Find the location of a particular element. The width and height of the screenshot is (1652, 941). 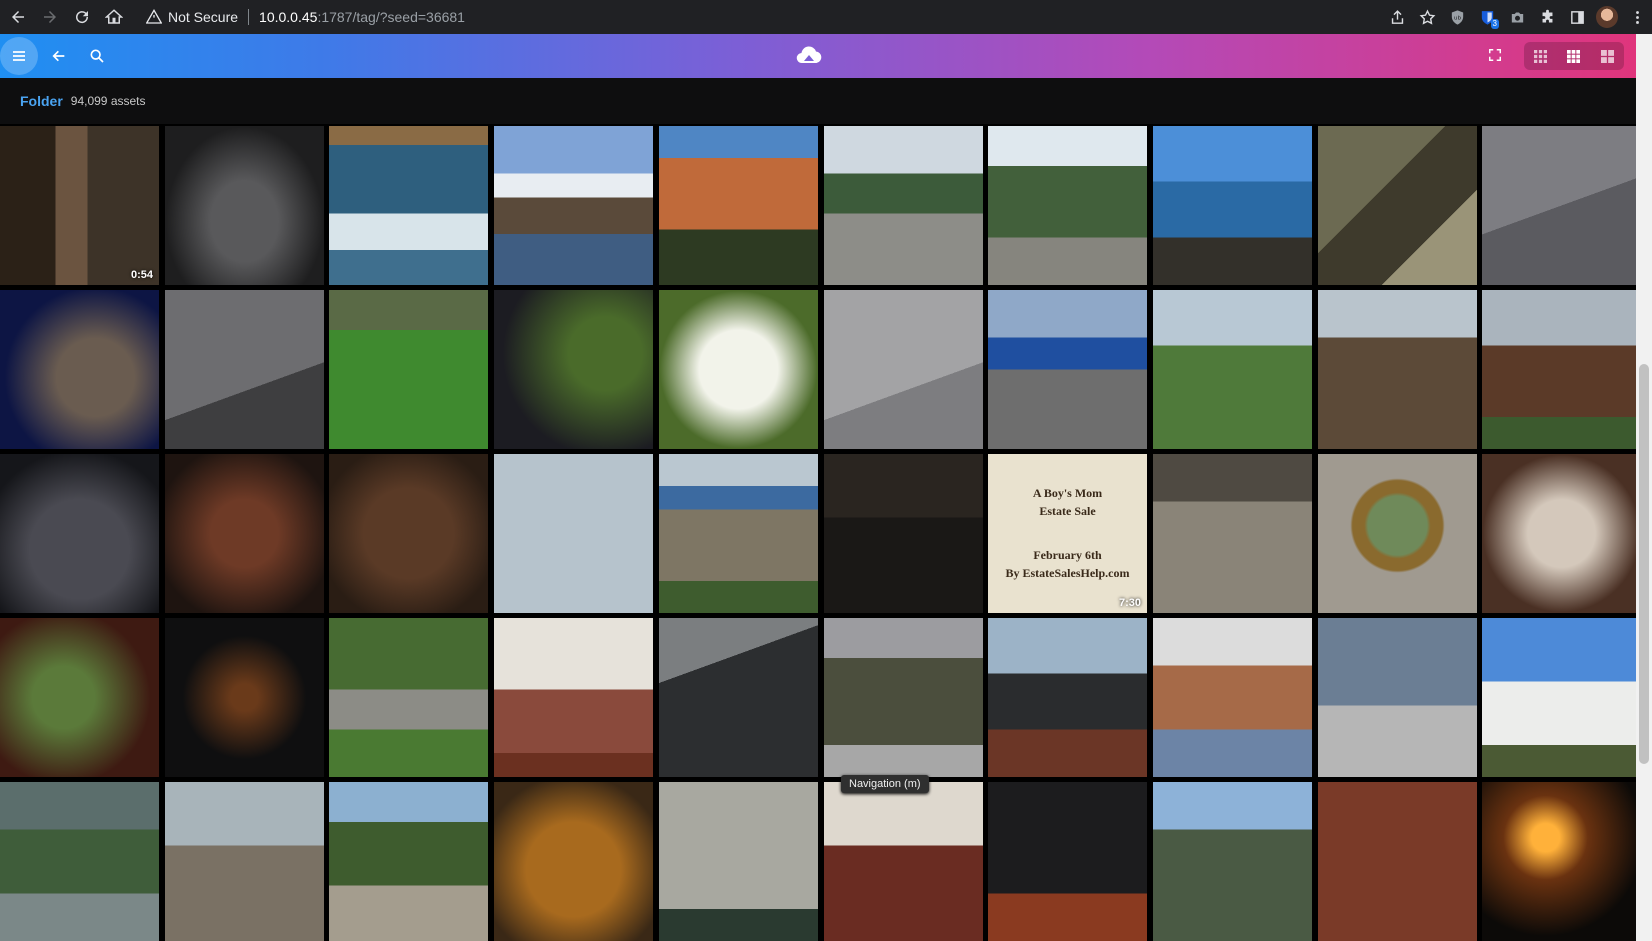

camera-icon is located at coordinates (1517, 17).